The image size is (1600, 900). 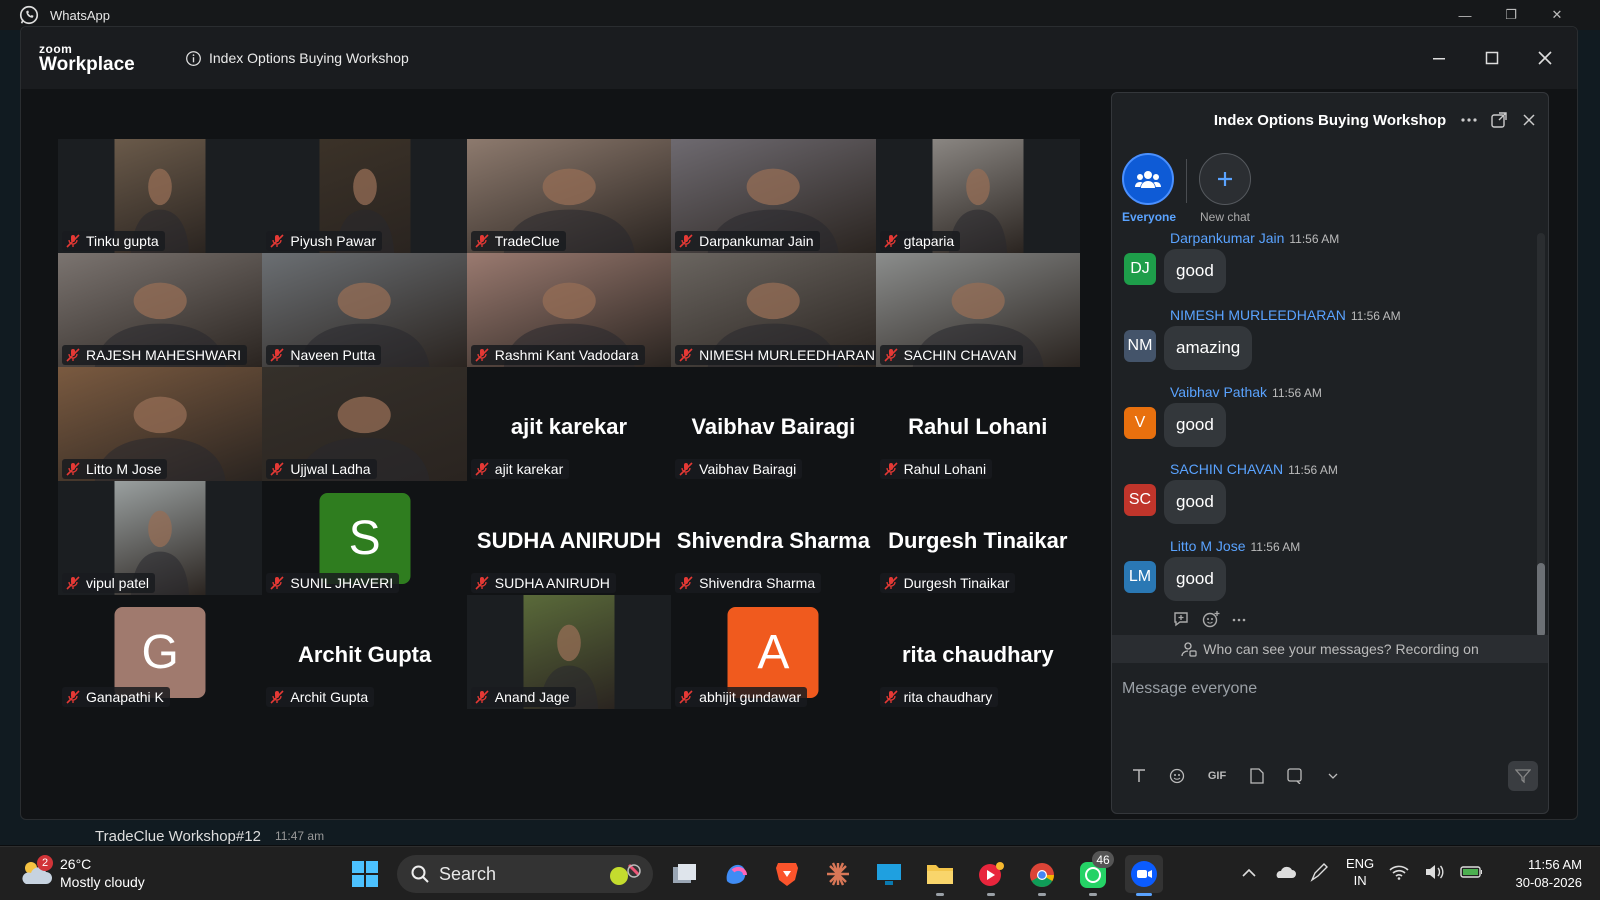 I want to click on participant-tile: Durgesh Tinaikar Durgesh Tinaikar, so click(x=977, y=538).